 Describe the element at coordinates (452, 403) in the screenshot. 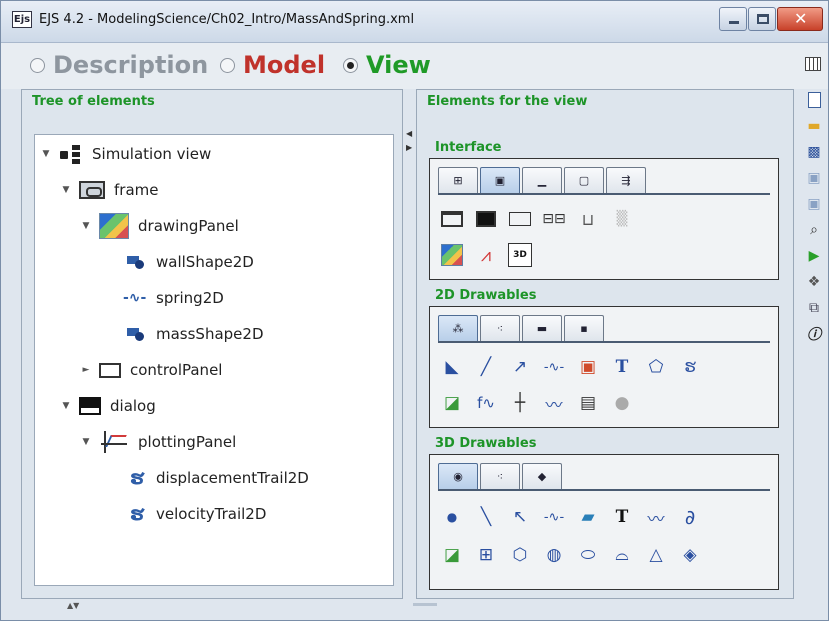

I see `analytic-curve-icon: ◪` at that location.